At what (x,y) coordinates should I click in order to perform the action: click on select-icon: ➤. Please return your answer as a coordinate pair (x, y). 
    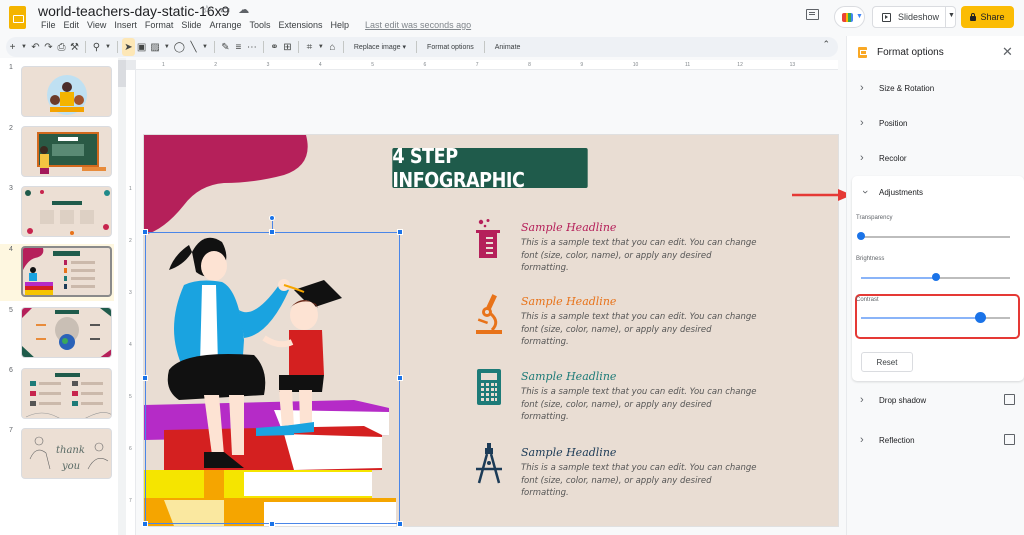
    Looking at the image, I should click on (128, 47).